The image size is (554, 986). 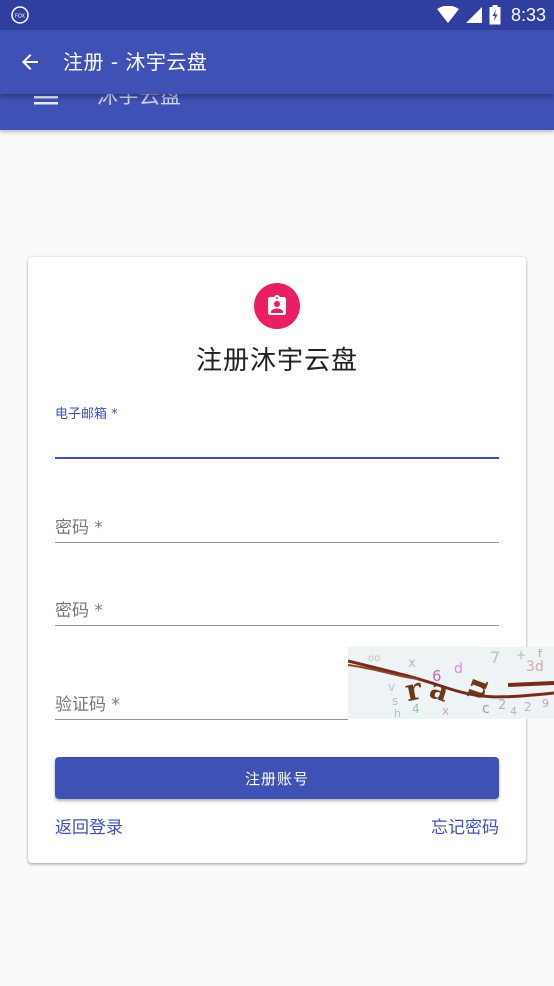 I want to click on svg-text: 7, so click(x=495, y=657).